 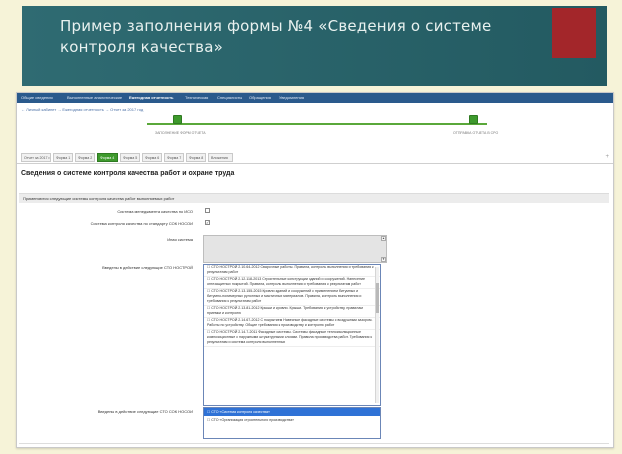 What do you see at coordinates (291, 97) in the screenshot?
I see `nav-item-notifications: Уведомления` at bounding box center [291, 97].